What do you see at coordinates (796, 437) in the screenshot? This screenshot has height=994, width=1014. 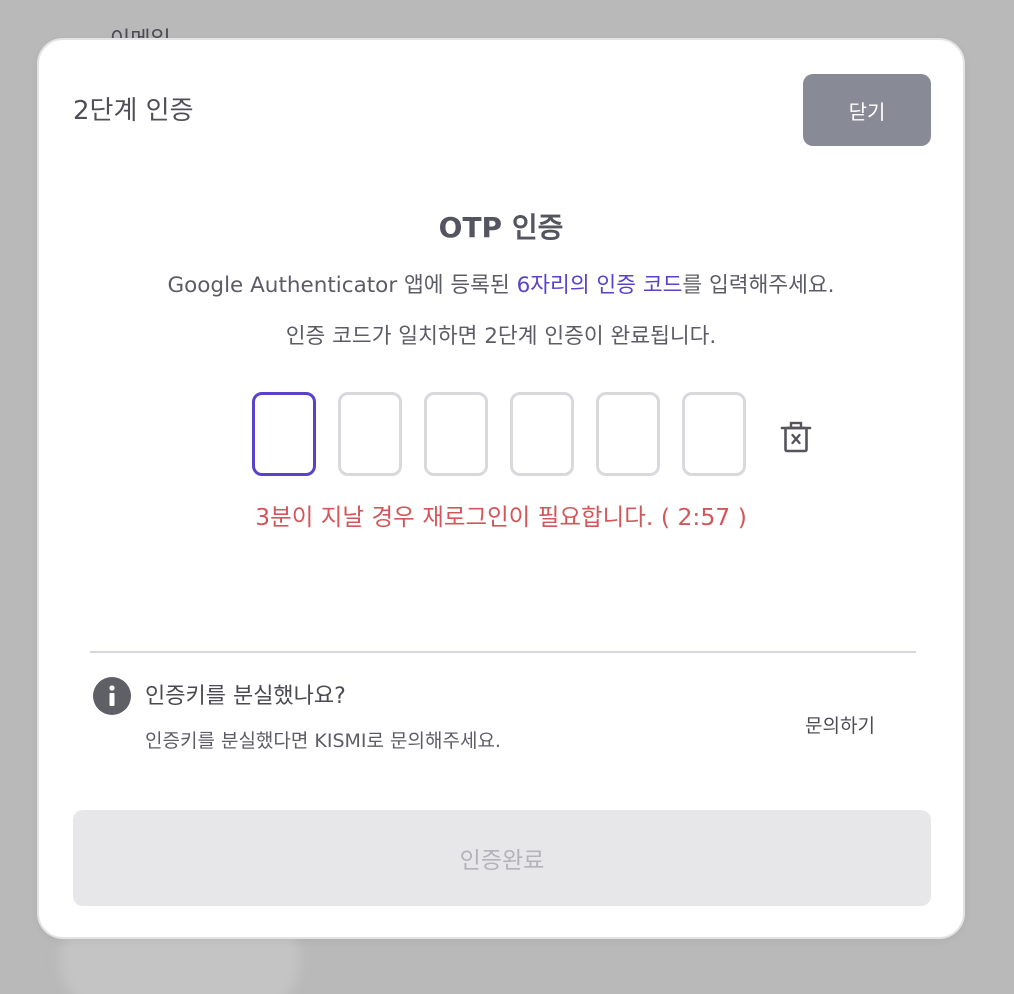 I see `trash-icon` at bounding box center [796, 437].